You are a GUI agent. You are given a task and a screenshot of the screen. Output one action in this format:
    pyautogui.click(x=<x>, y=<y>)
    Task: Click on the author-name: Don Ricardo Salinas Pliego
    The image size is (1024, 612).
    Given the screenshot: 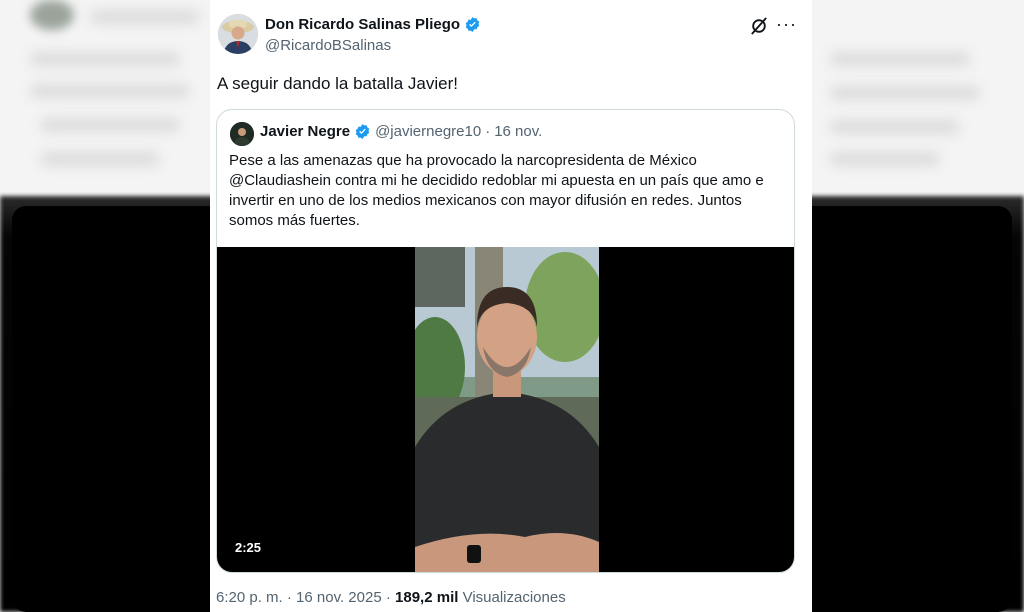 What is the action you would take?
    pyautogui.click(x=373, y=24)
    